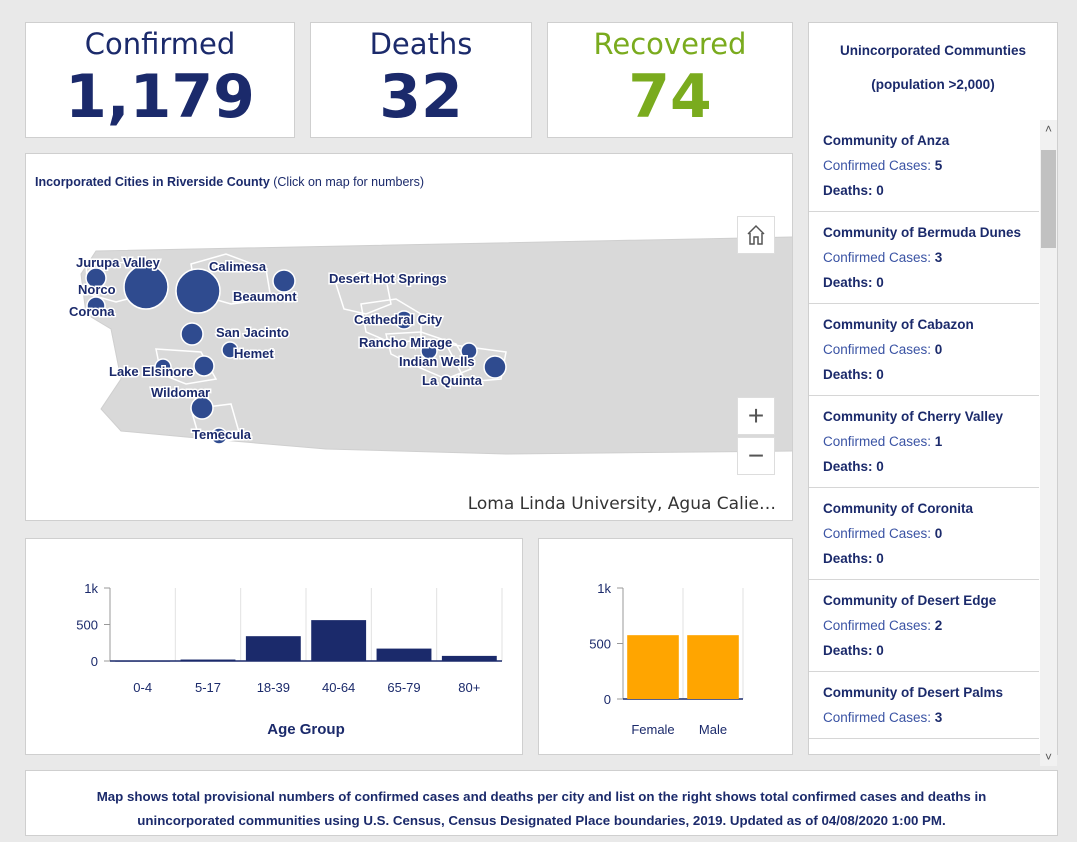  What do you see at coordinates (886, 140) in the screenshot?
I see `community-name: Community of Anza` at bounding box center [886, 140].